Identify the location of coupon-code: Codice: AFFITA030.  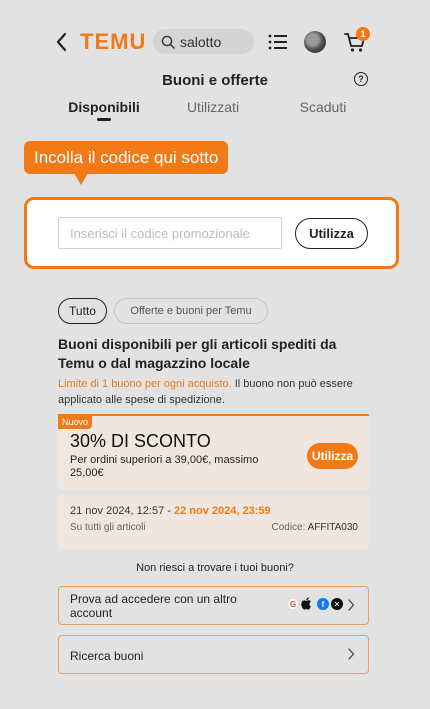
(294, 527).